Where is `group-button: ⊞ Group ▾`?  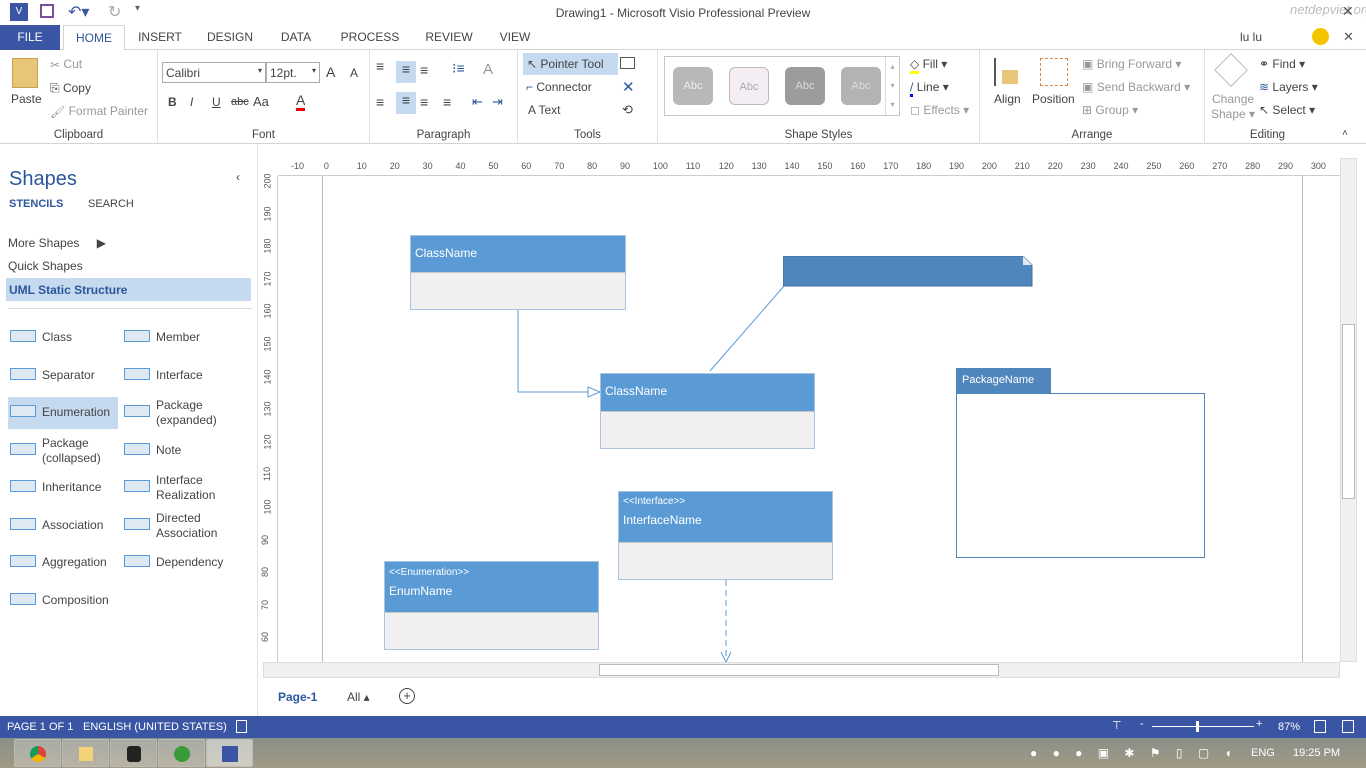
group-button: ⊞ Group ▾ is located at coordinates (1110, 110).